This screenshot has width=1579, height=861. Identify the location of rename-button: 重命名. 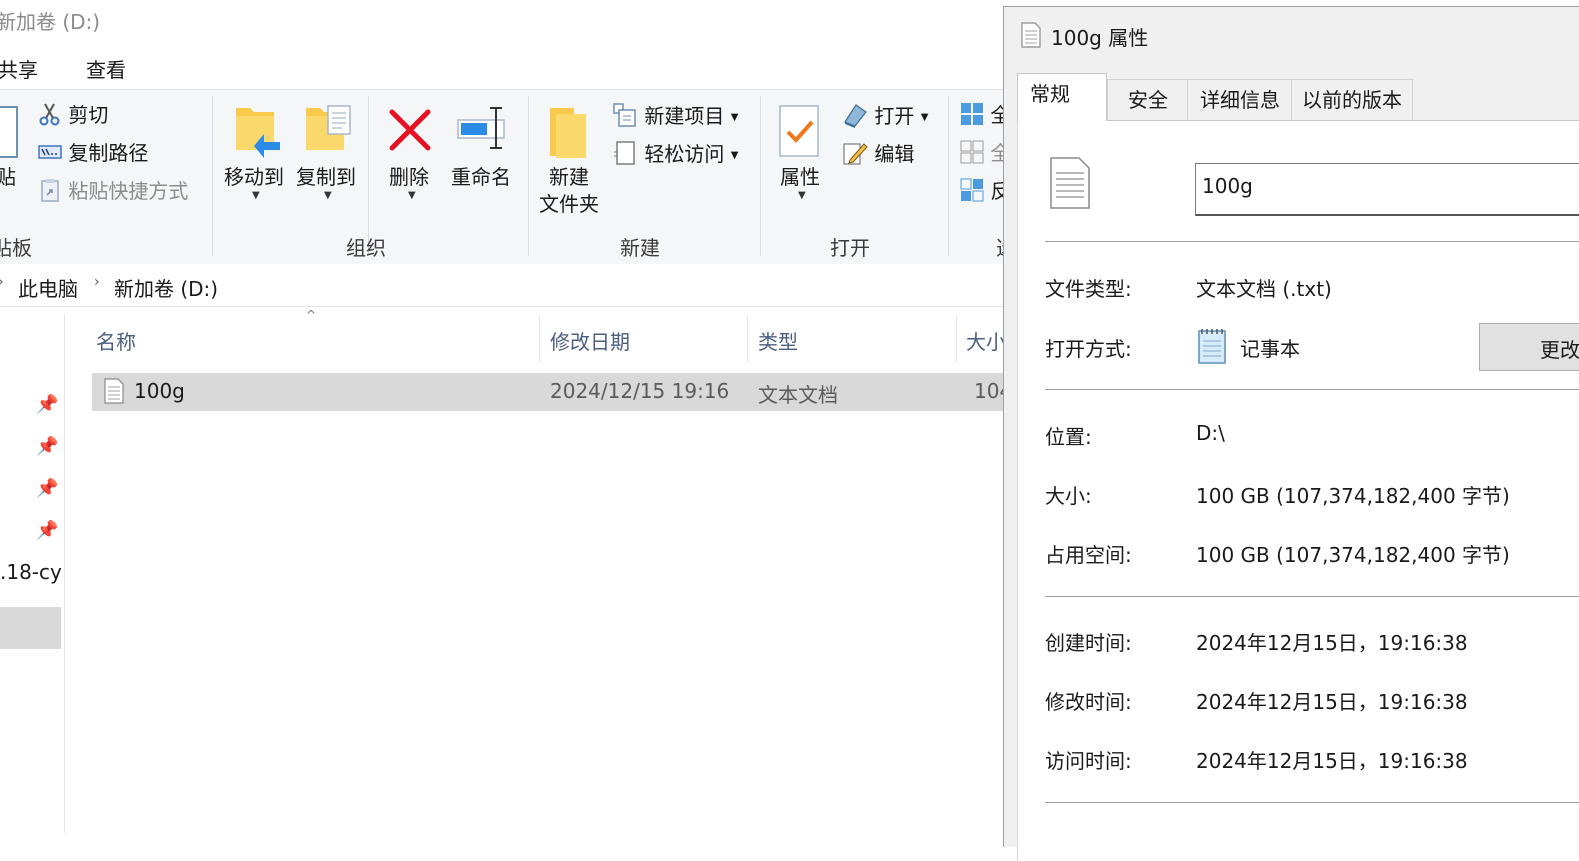
(481, 177).